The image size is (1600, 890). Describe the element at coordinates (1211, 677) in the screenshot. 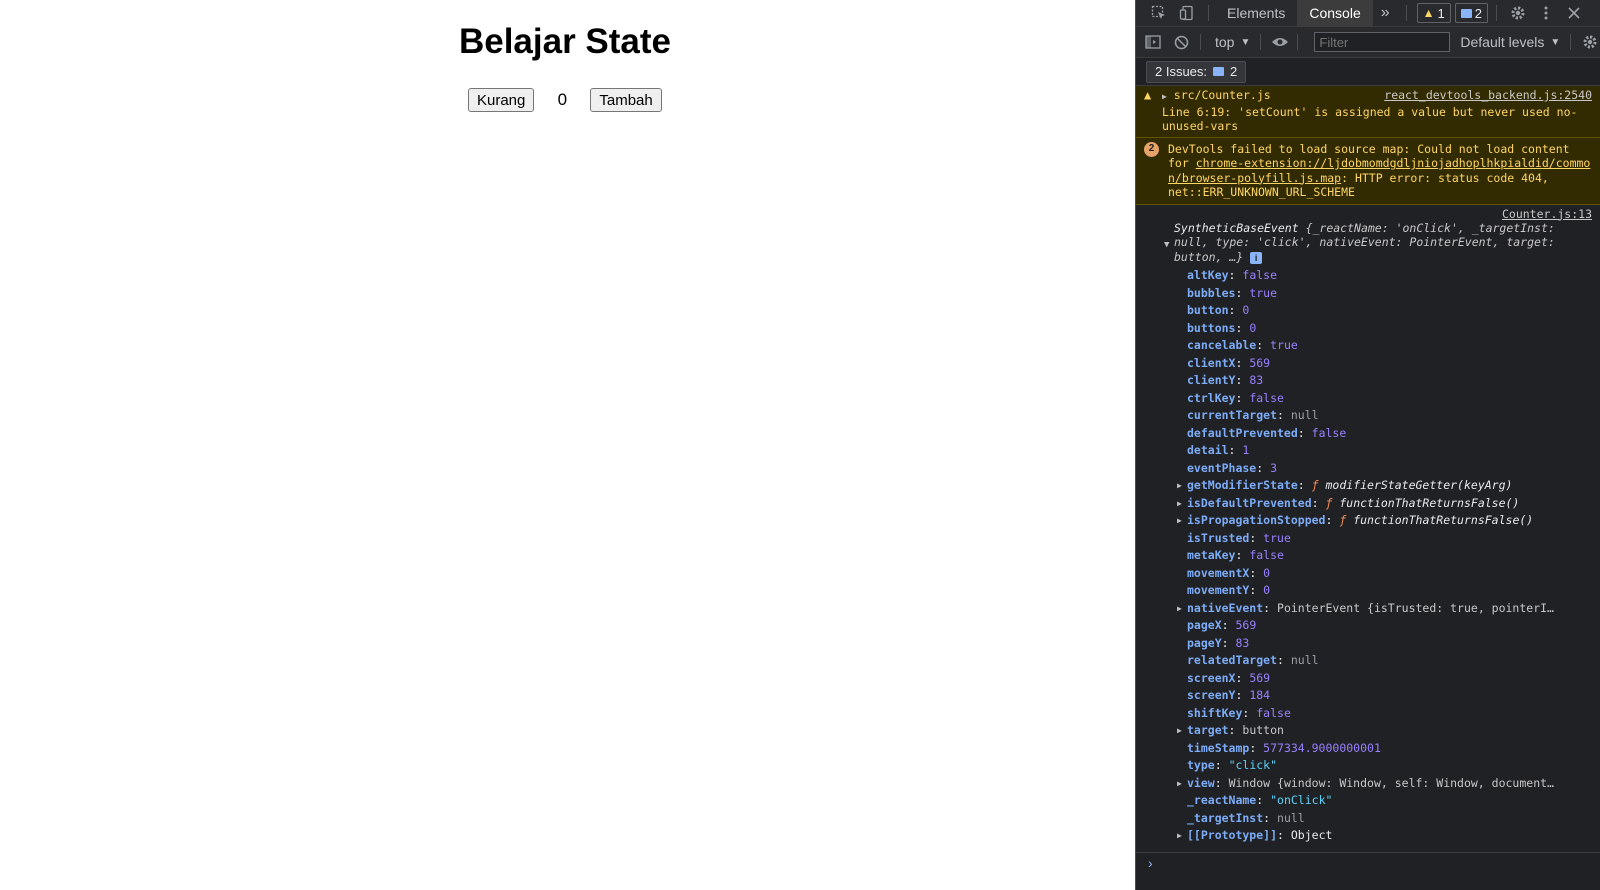

I see `property-key: screenX` at that location.